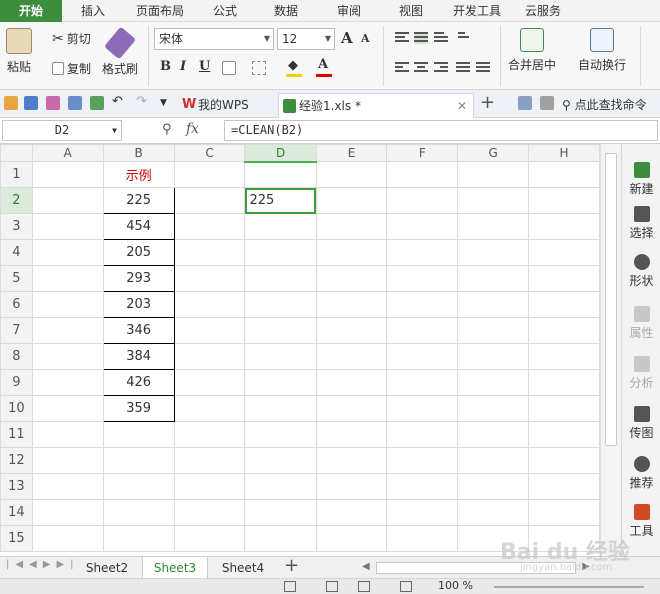 This screenshot has height=594, width=660. I want to click on add-sheet-icon: +, so click(291, 565).